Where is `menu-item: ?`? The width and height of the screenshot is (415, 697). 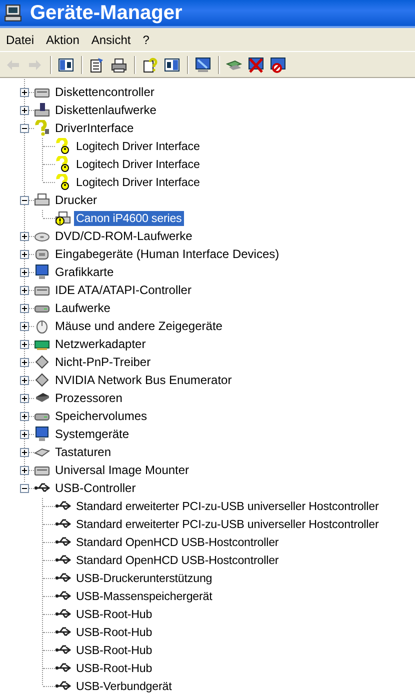 menu-item: ? is located at coordinates (146, 39).